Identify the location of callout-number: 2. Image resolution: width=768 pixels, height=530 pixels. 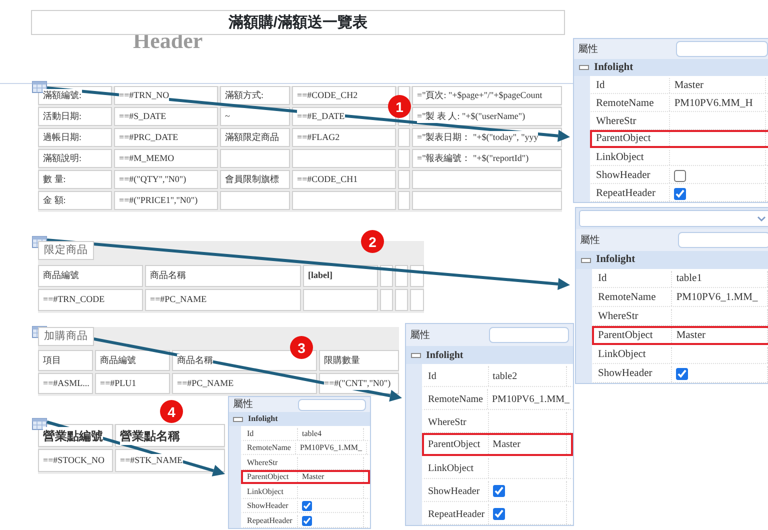
(372, 241).